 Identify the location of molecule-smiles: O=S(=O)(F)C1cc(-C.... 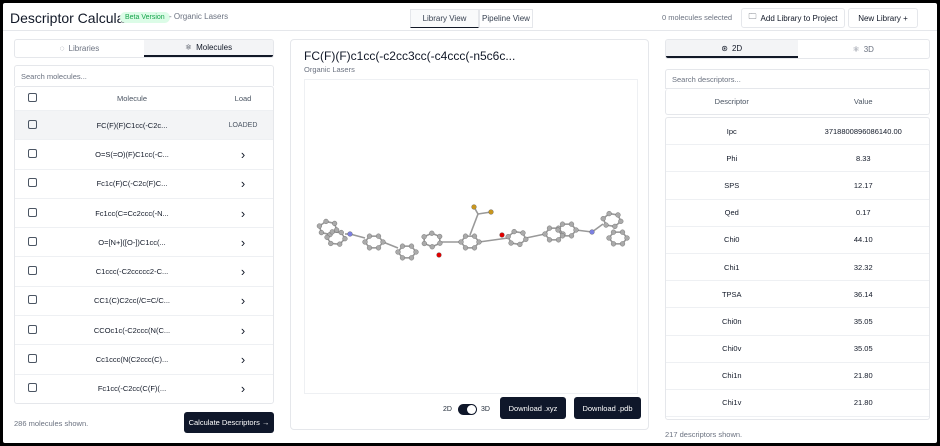
(132, 154).